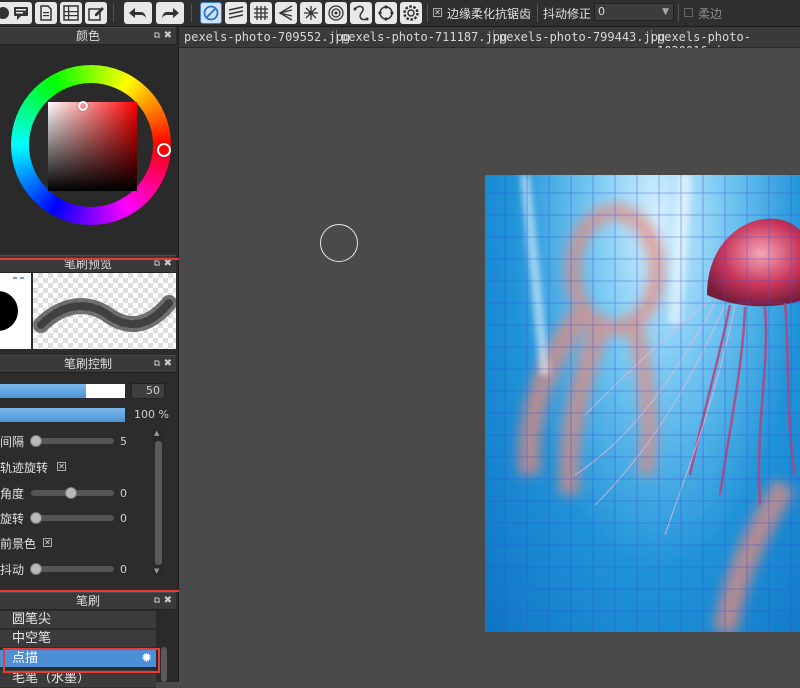  I want to click on brush-item-round: 圆笔尖, so click(78, 620).